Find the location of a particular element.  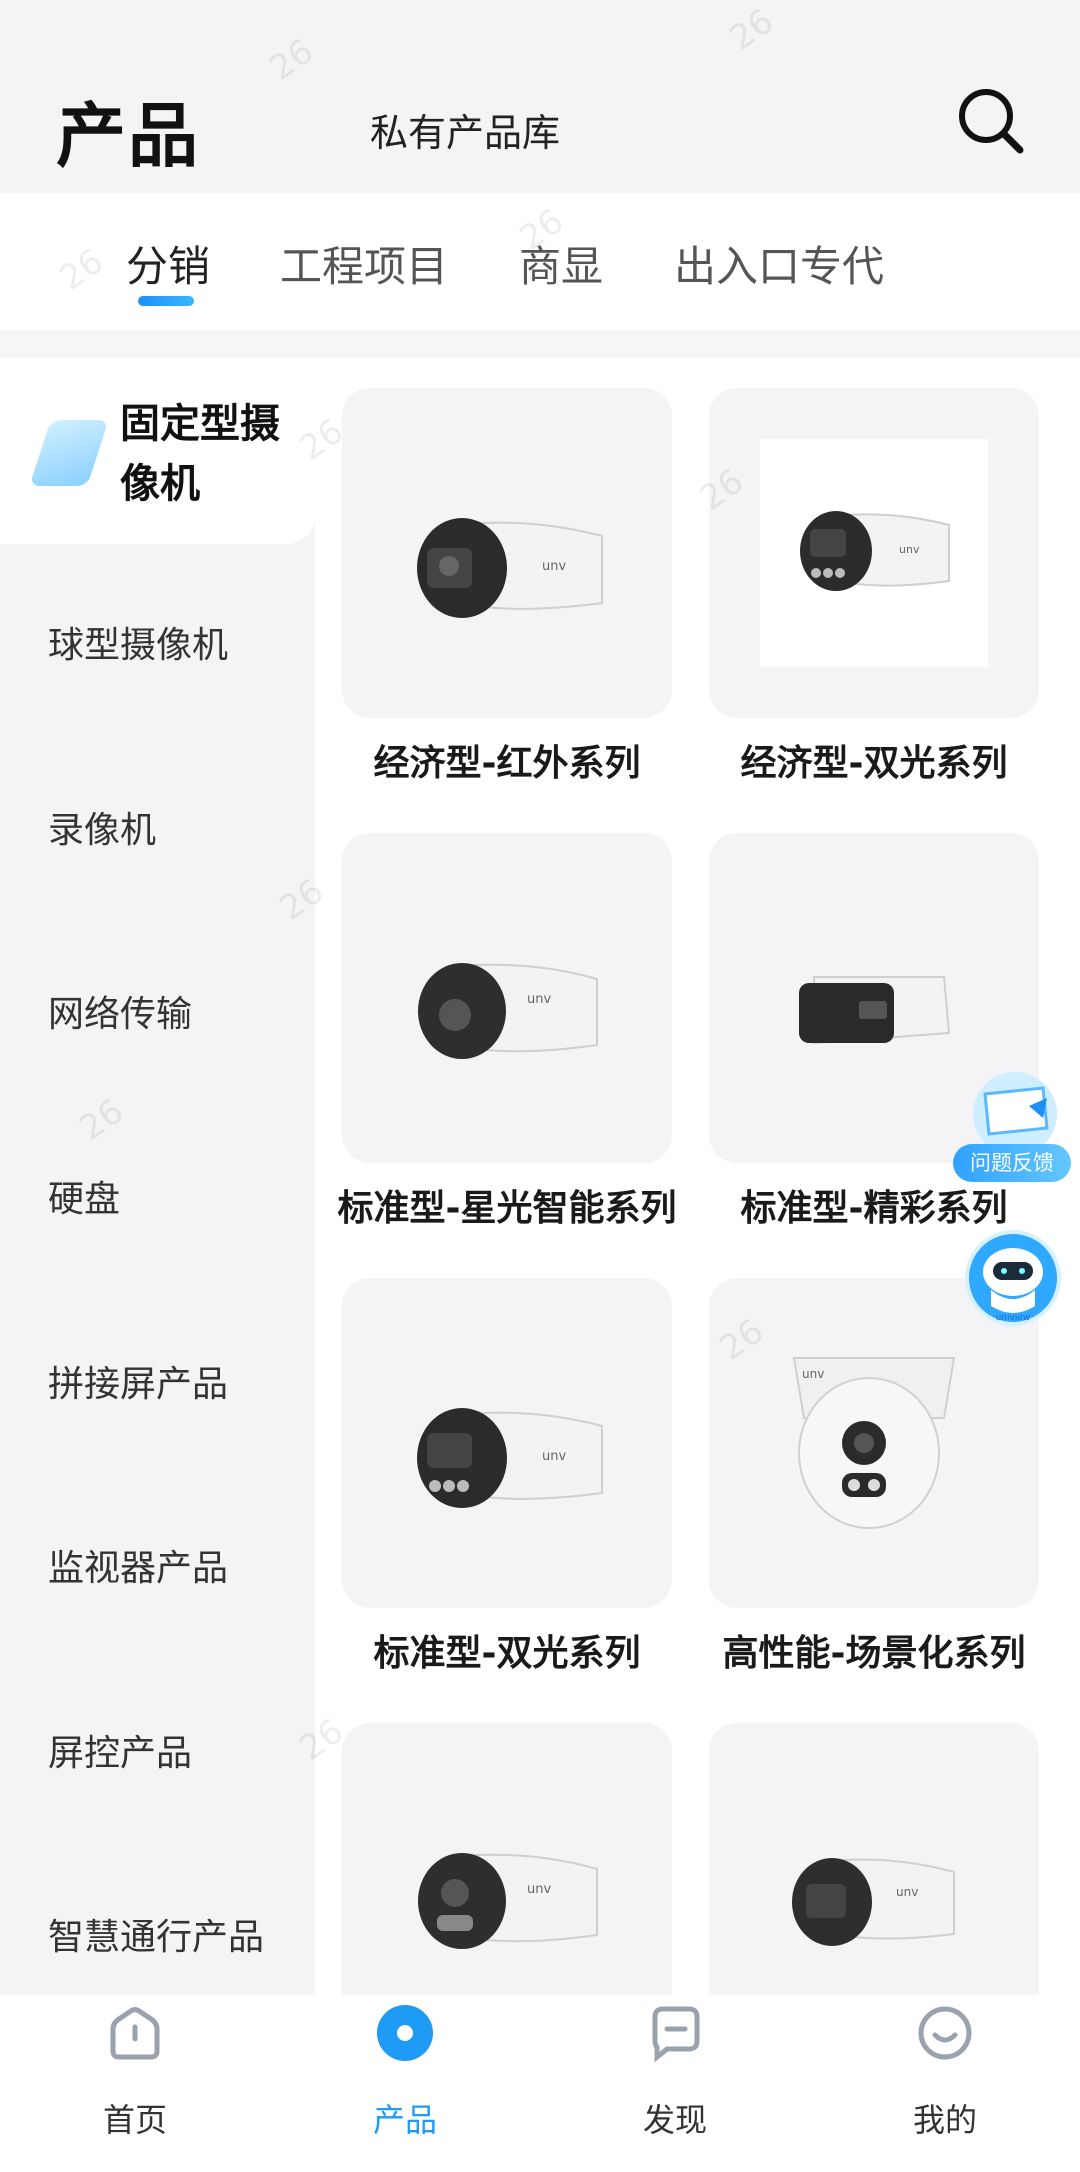

home-icon is located at coordinates (135, 2033).